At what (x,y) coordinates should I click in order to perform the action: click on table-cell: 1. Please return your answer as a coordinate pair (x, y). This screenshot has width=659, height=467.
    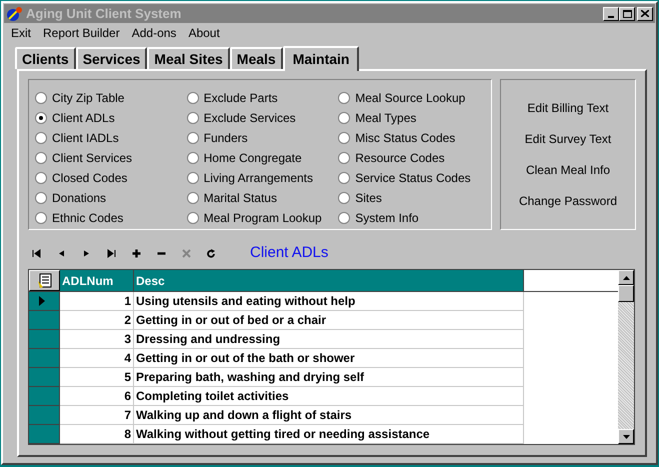
    Looking at the image, I should click on (97, 301).